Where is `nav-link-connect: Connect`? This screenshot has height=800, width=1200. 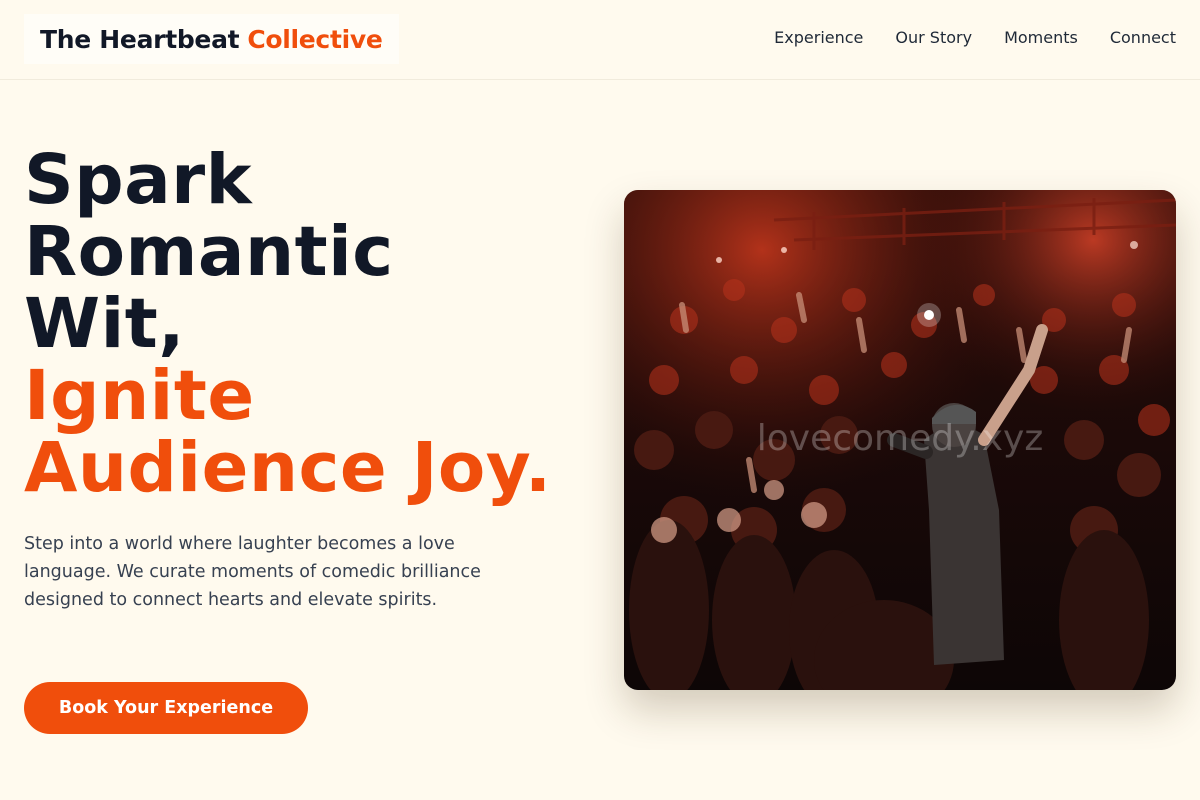
nav-link-connect: Connect is located at coordinates (1143, 38).